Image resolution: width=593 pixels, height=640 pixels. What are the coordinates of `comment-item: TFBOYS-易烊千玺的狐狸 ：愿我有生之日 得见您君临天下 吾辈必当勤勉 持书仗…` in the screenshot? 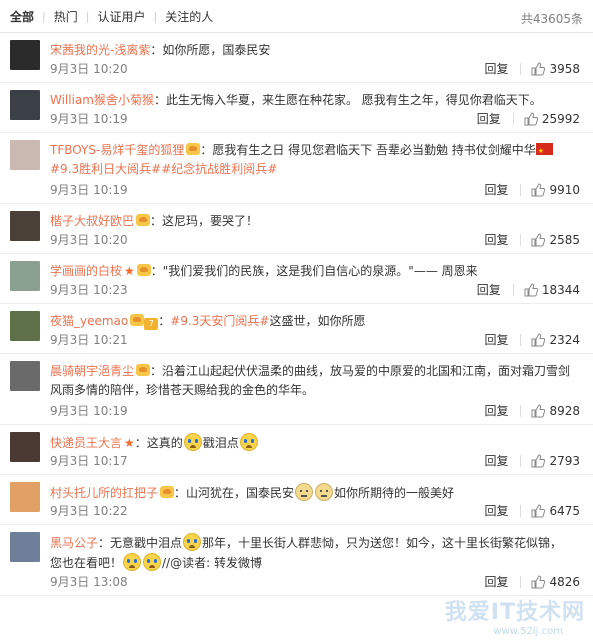 It's located at (296, 168).